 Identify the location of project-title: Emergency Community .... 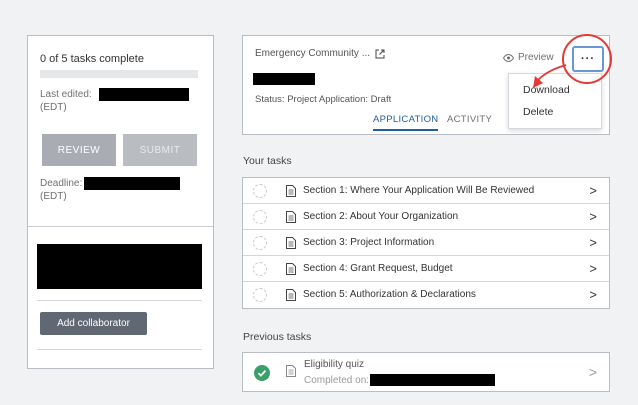
(320, 53).